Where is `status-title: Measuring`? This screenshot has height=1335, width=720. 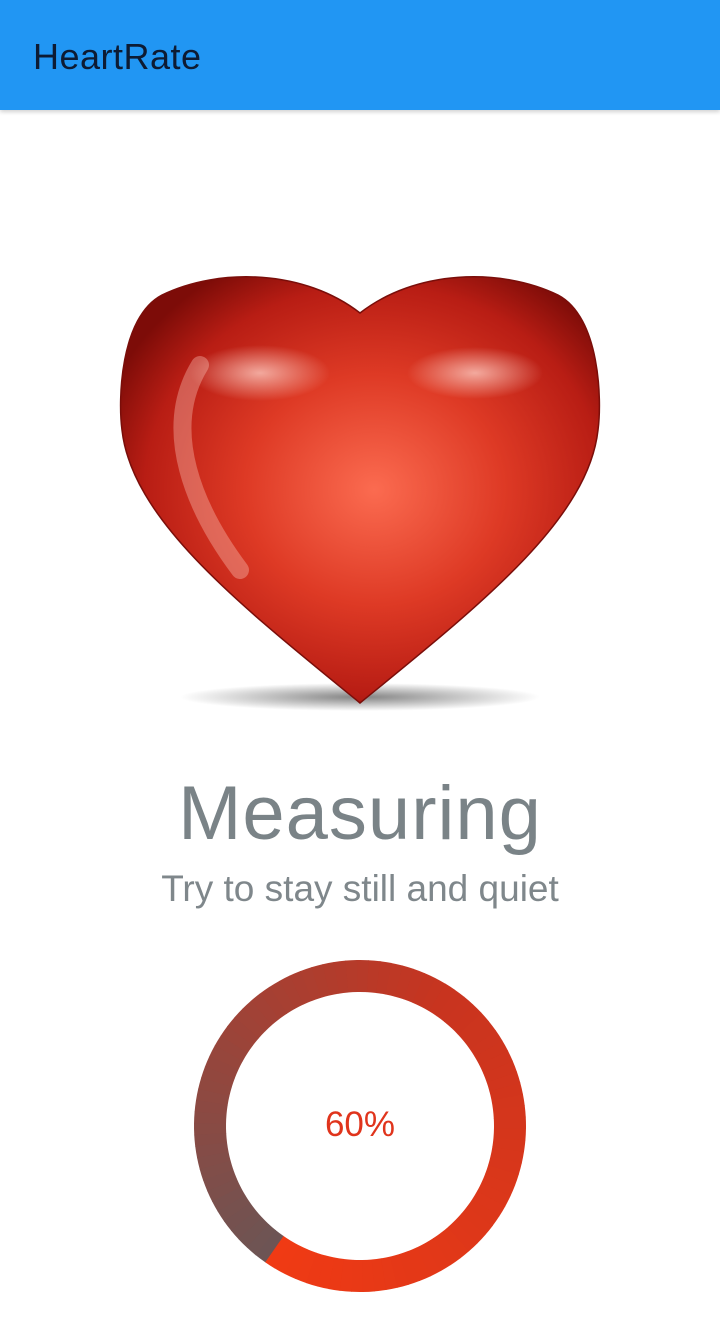
status-title: Measuring is located at coordinates (360, 813).